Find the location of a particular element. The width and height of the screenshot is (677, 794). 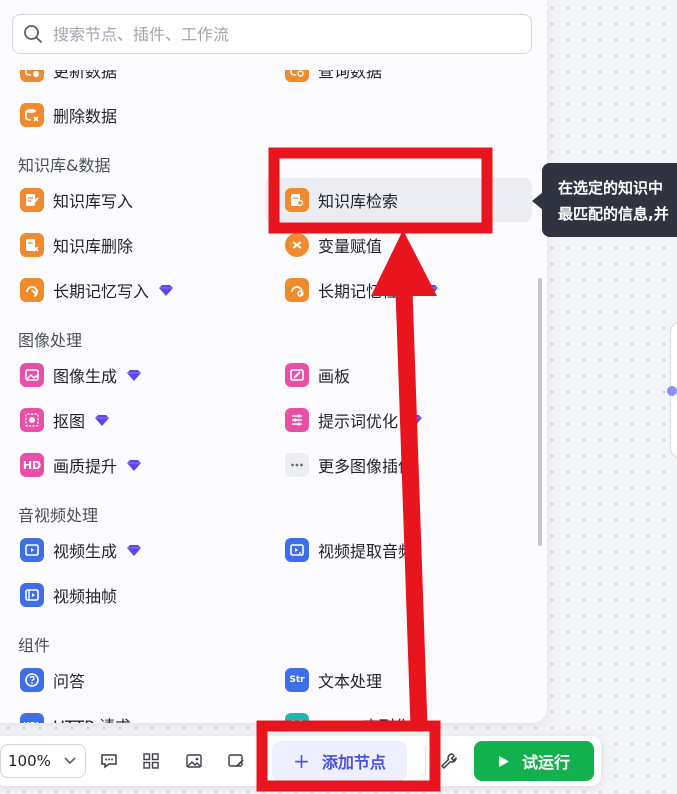

node-item-quality-up: HD 画质提升 is located at coordinates (125, 465).